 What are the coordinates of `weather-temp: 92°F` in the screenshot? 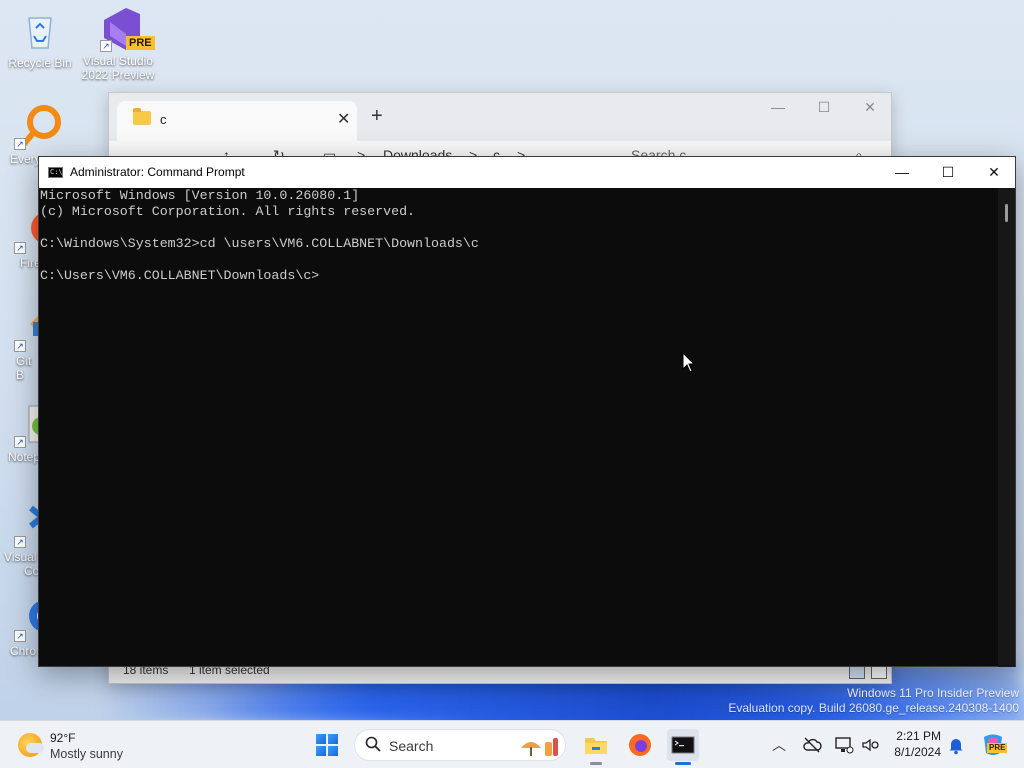 It's located at (63, 738).